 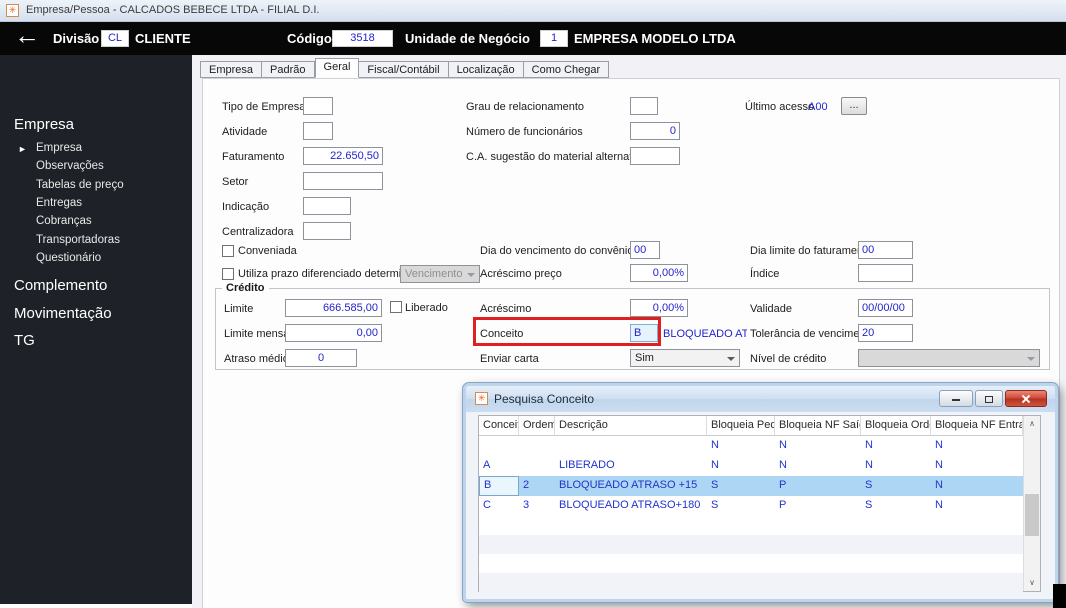 What do you see at coordinates (655, 131) in the screenshot?
I see `funcionarios-field: 0` at bounding box center [655, 131].